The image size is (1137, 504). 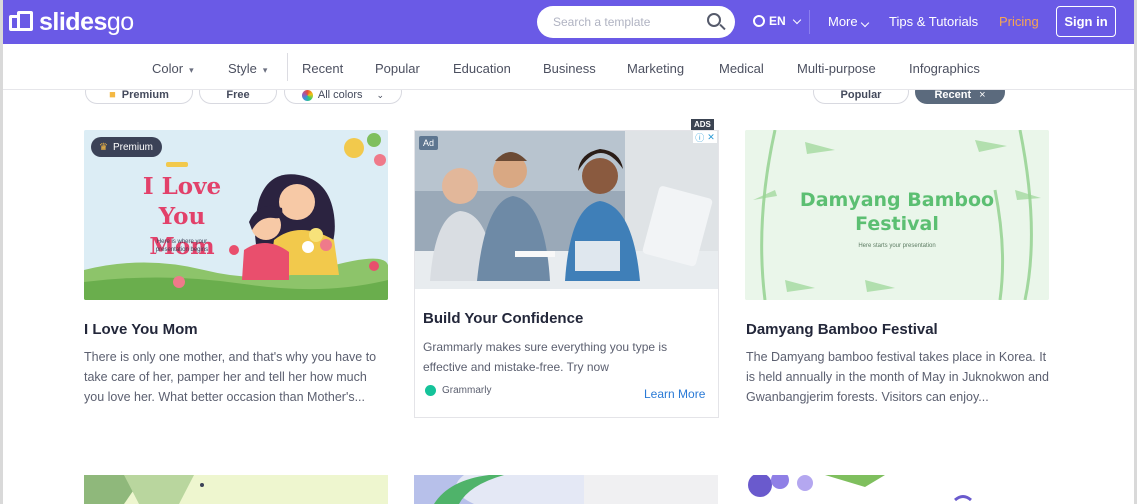 I want to click on ad-choices: ⓘ ✕, so click(x=705, y=137).